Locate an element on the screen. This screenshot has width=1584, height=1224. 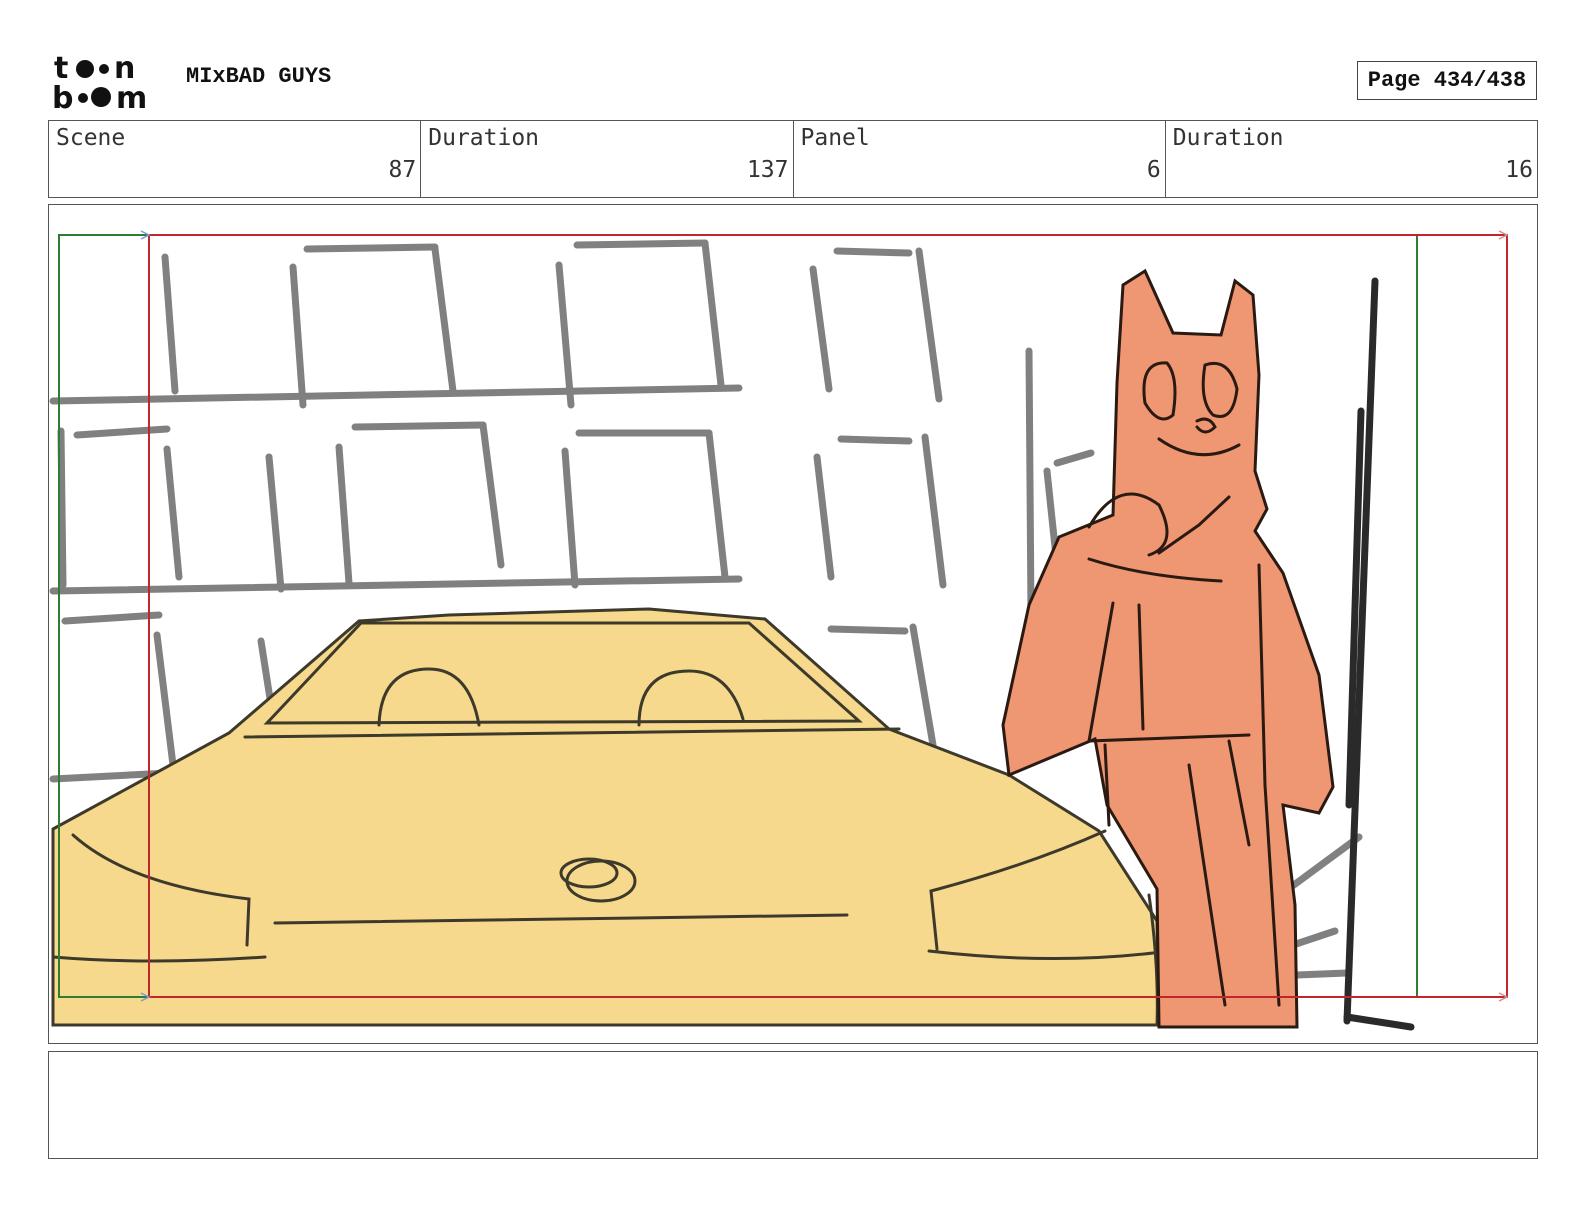
panel-duration-cell: Duration 16 is located at coordinates (1351, 159).